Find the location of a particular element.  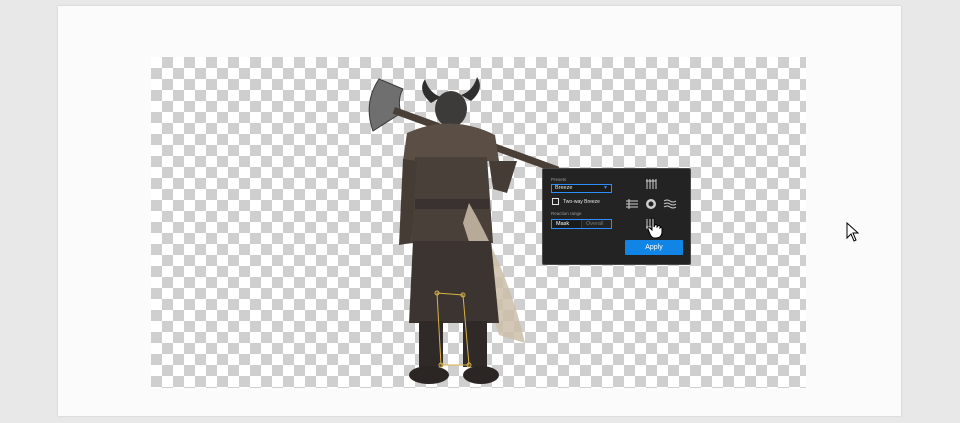

presets-label: Presets is located at coordinates (559, 179).